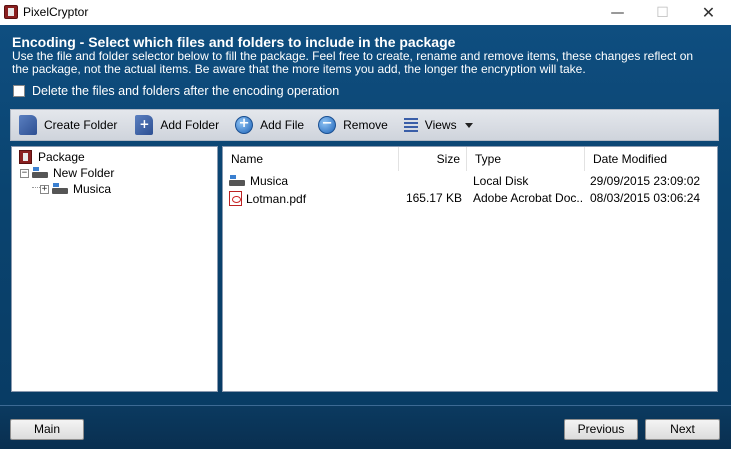  Describe the element at coordinates (144, 125) in the screenshot. I see `add-folder-icon` at that location.